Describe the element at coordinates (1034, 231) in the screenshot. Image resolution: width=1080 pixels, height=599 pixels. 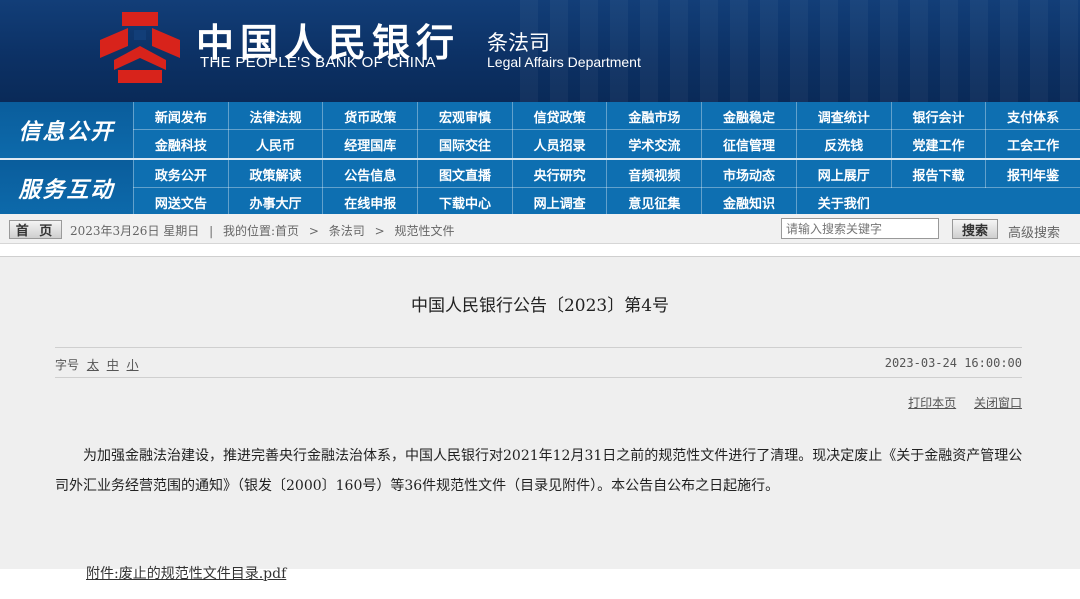
I see `advanced-search-link: 高级搜索` at that location.